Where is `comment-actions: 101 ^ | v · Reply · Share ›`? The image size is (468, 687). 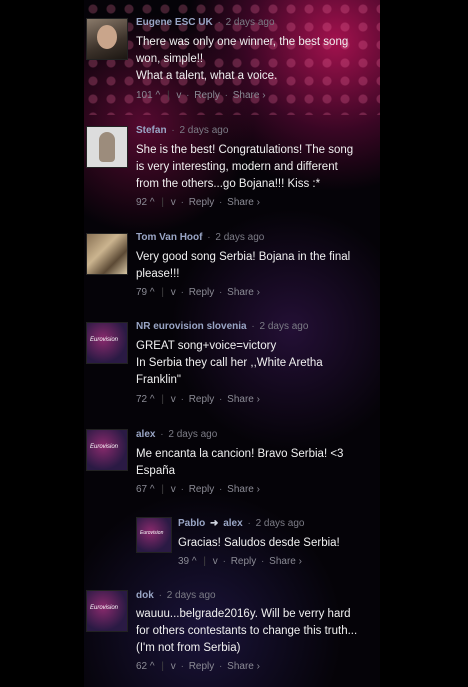 comment-actions: 101 ^ | v · Reply · Share › is located at coordinates (201, 95).